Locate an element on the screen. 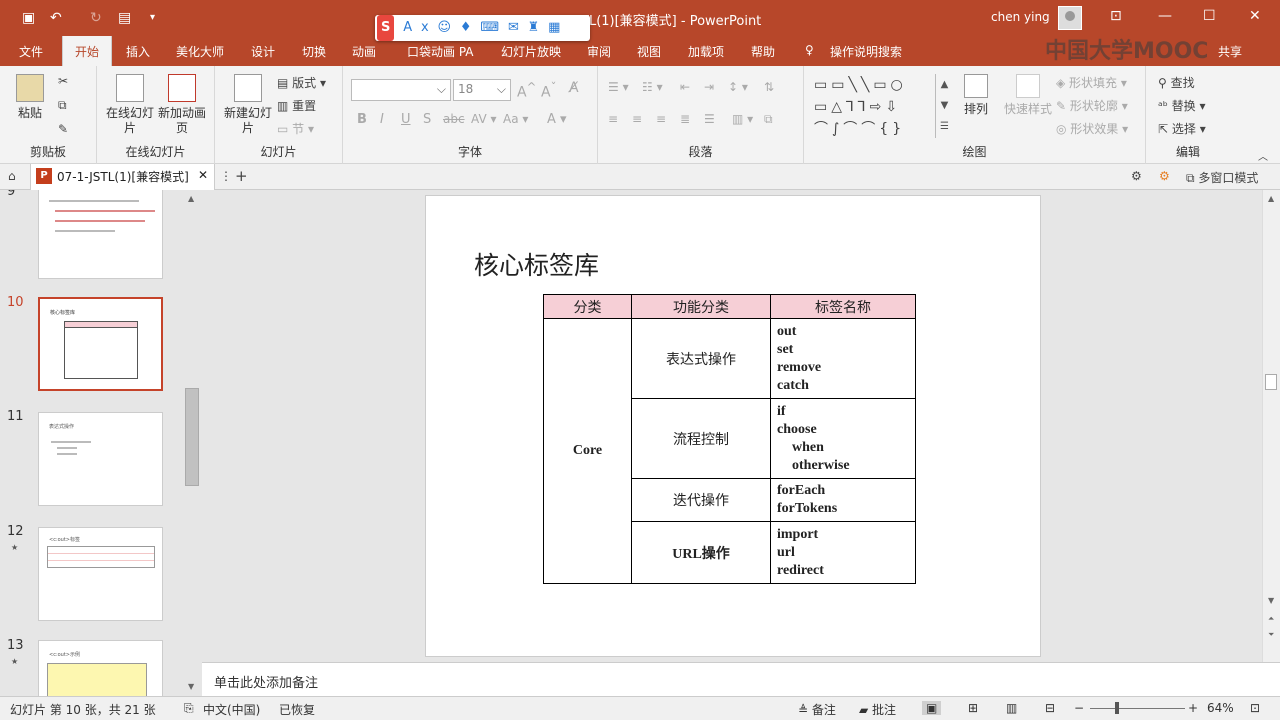 The image size is (1280, 720). align-right-icon: ≡ is located at coordinates (661, 119).